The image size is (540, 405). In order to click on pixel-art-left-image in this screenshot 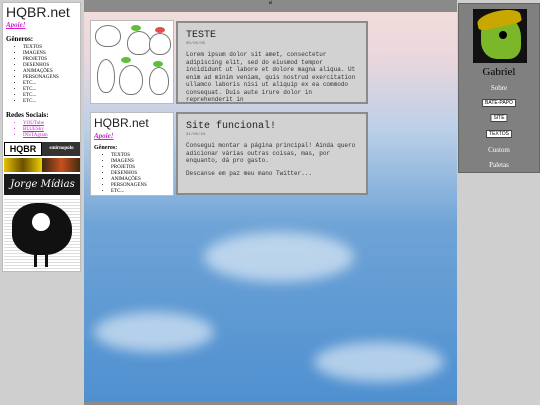, I will do `click(23, 165)`.